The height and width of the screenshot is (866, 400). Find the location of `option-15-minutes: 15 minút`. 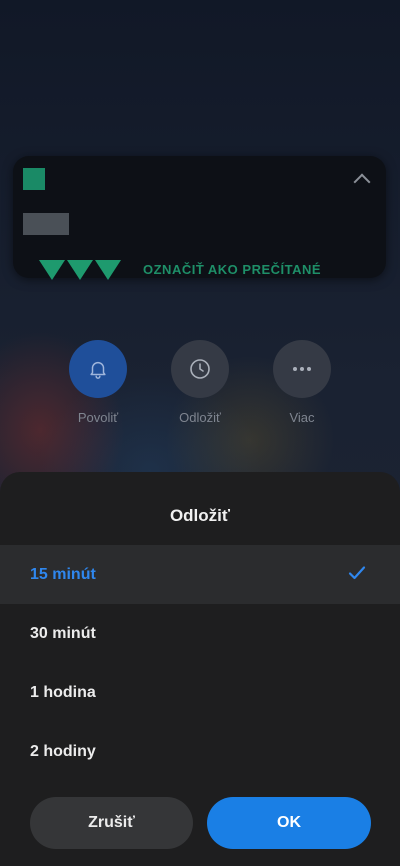

option-15-minutes: 15 minút is located at coordinates (200, 574).